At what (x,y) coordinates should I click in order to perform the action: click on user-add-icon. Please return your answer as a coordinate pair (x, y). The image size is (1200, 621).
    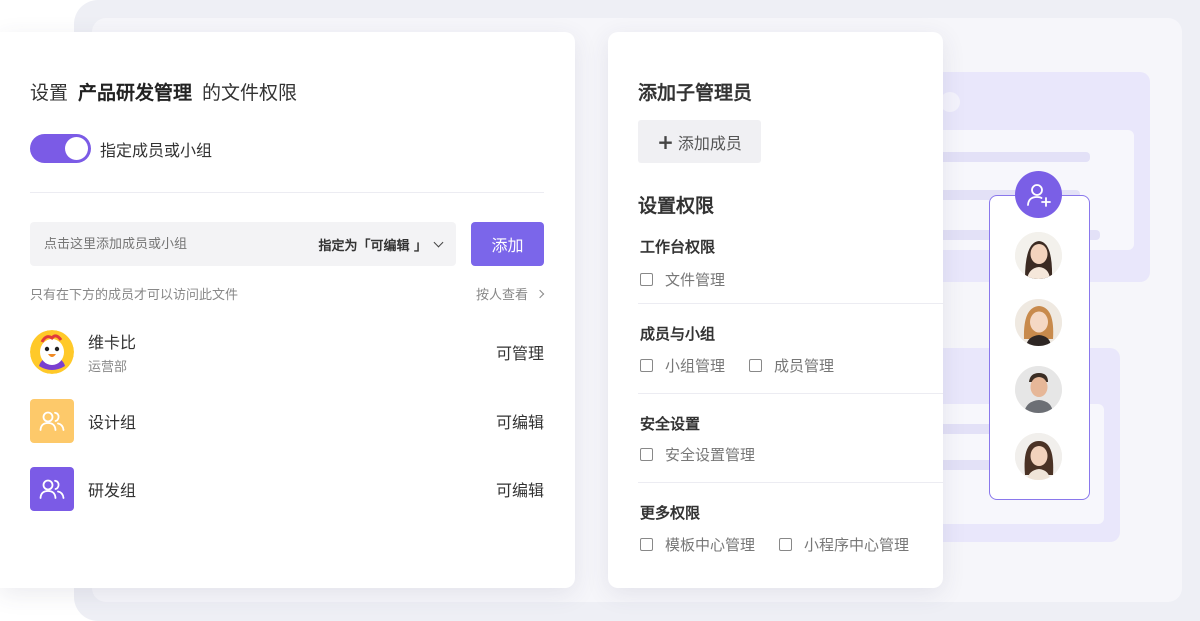
    Looking at the image, I should click on (1038, 195).